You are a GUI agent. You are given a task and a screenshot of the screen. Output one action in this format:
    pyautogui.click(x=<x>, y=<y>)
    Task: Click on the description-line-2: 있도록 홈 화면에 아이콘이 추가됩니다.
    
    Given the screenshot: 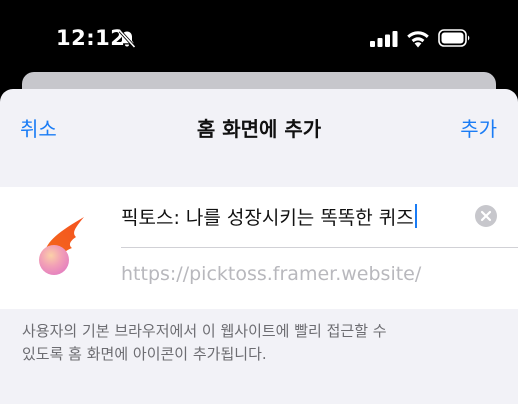 What is the action you would take?
    pyautogui.click(x=144, y=354)
    